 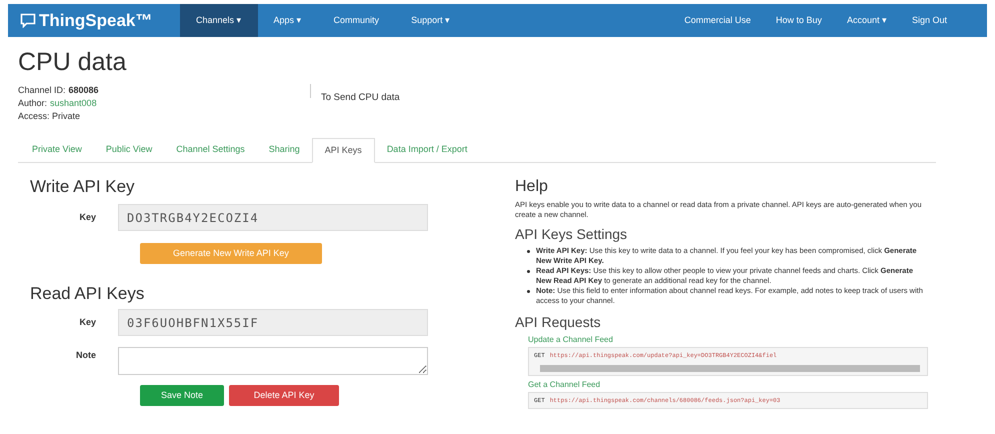 I want to click on channel-description: To Send CPU data, so click(x=360, y=97).